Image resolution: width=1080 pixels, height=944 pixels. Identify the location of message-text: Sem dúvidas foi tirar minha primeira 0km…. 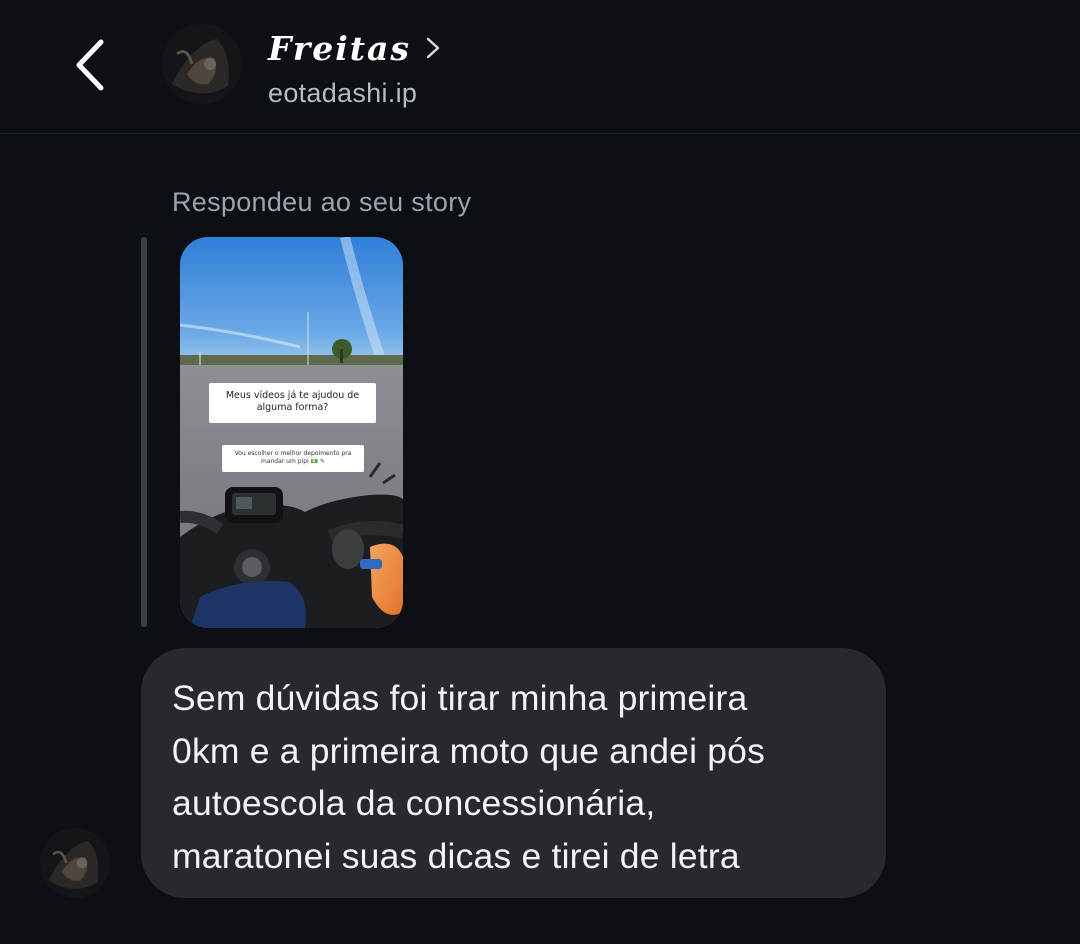
(469, 777).